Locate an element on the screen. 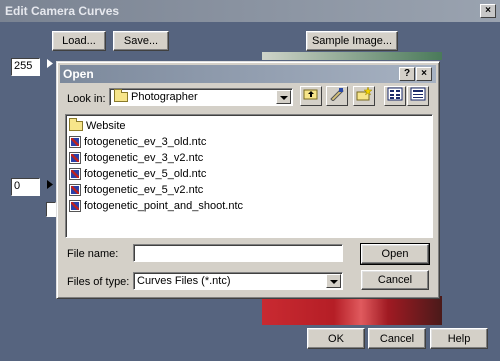 The width and height of the screenshot is (500, 361). list-view-button is located at coordinates (395, 96).